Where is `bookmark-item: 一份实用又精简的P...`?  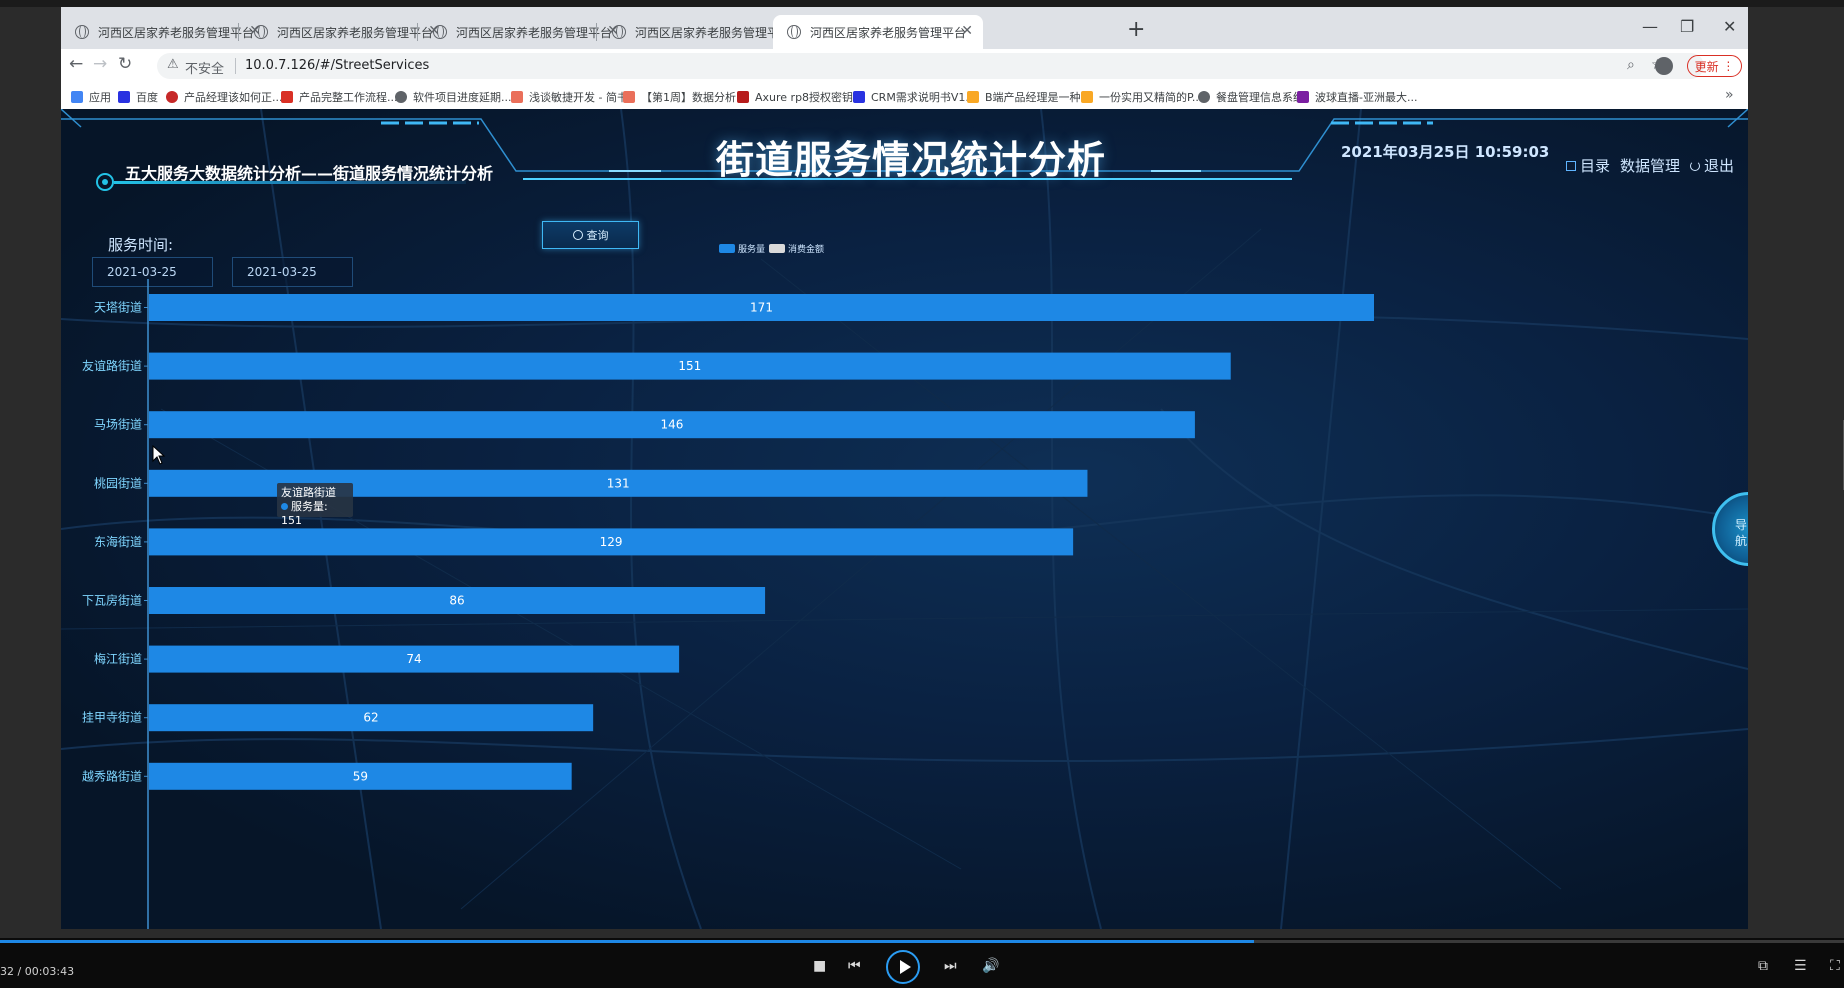 bookmark-item: 一份实用又精简的P... is located at coordinates (1141, 97).